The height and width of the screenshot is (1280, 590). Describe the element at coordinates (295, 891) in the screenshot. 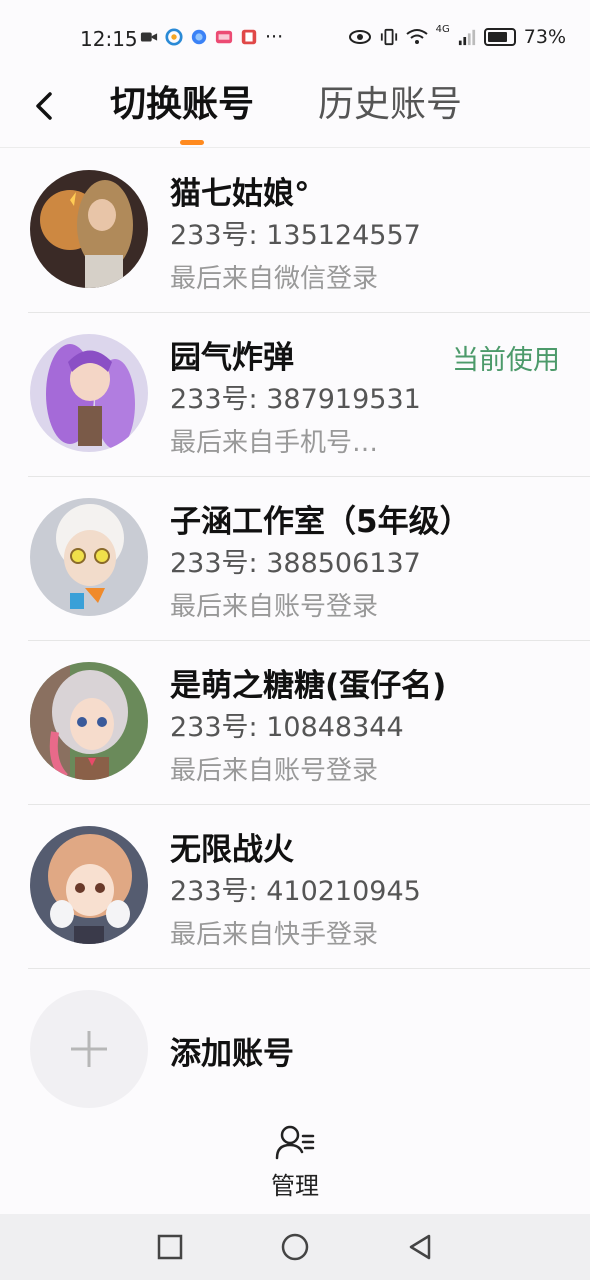

I see `account-id: 233号: 410210945` at that location.